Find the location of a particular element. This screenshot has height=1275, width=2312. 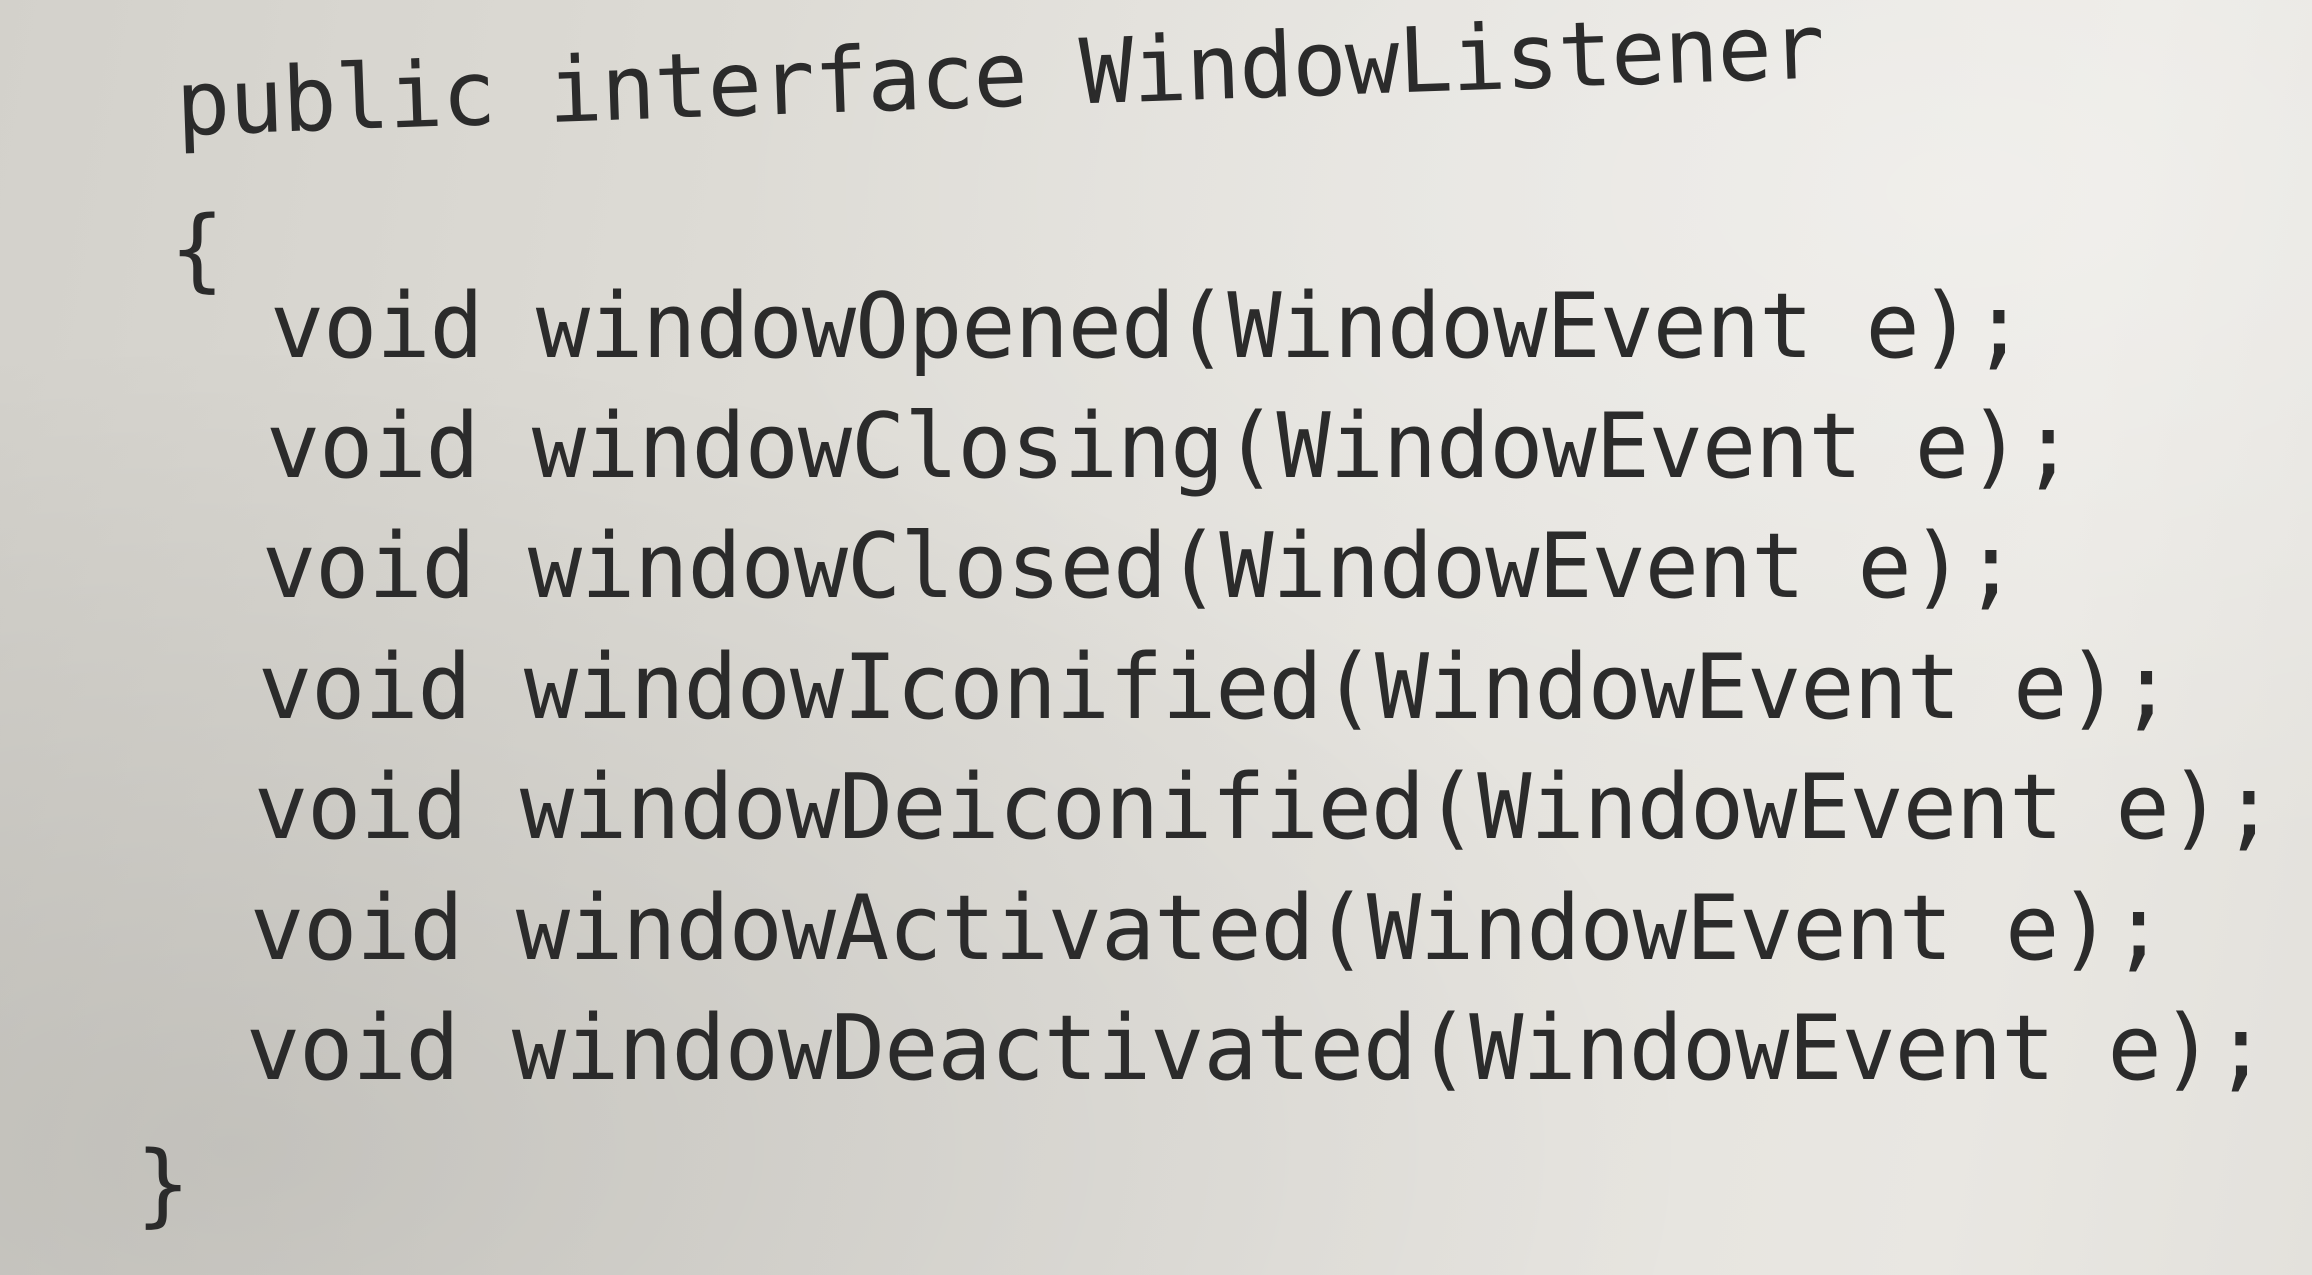

method-window-closed: void windowClosed(WindowEvent e); is located at coordinates (1140, 566).